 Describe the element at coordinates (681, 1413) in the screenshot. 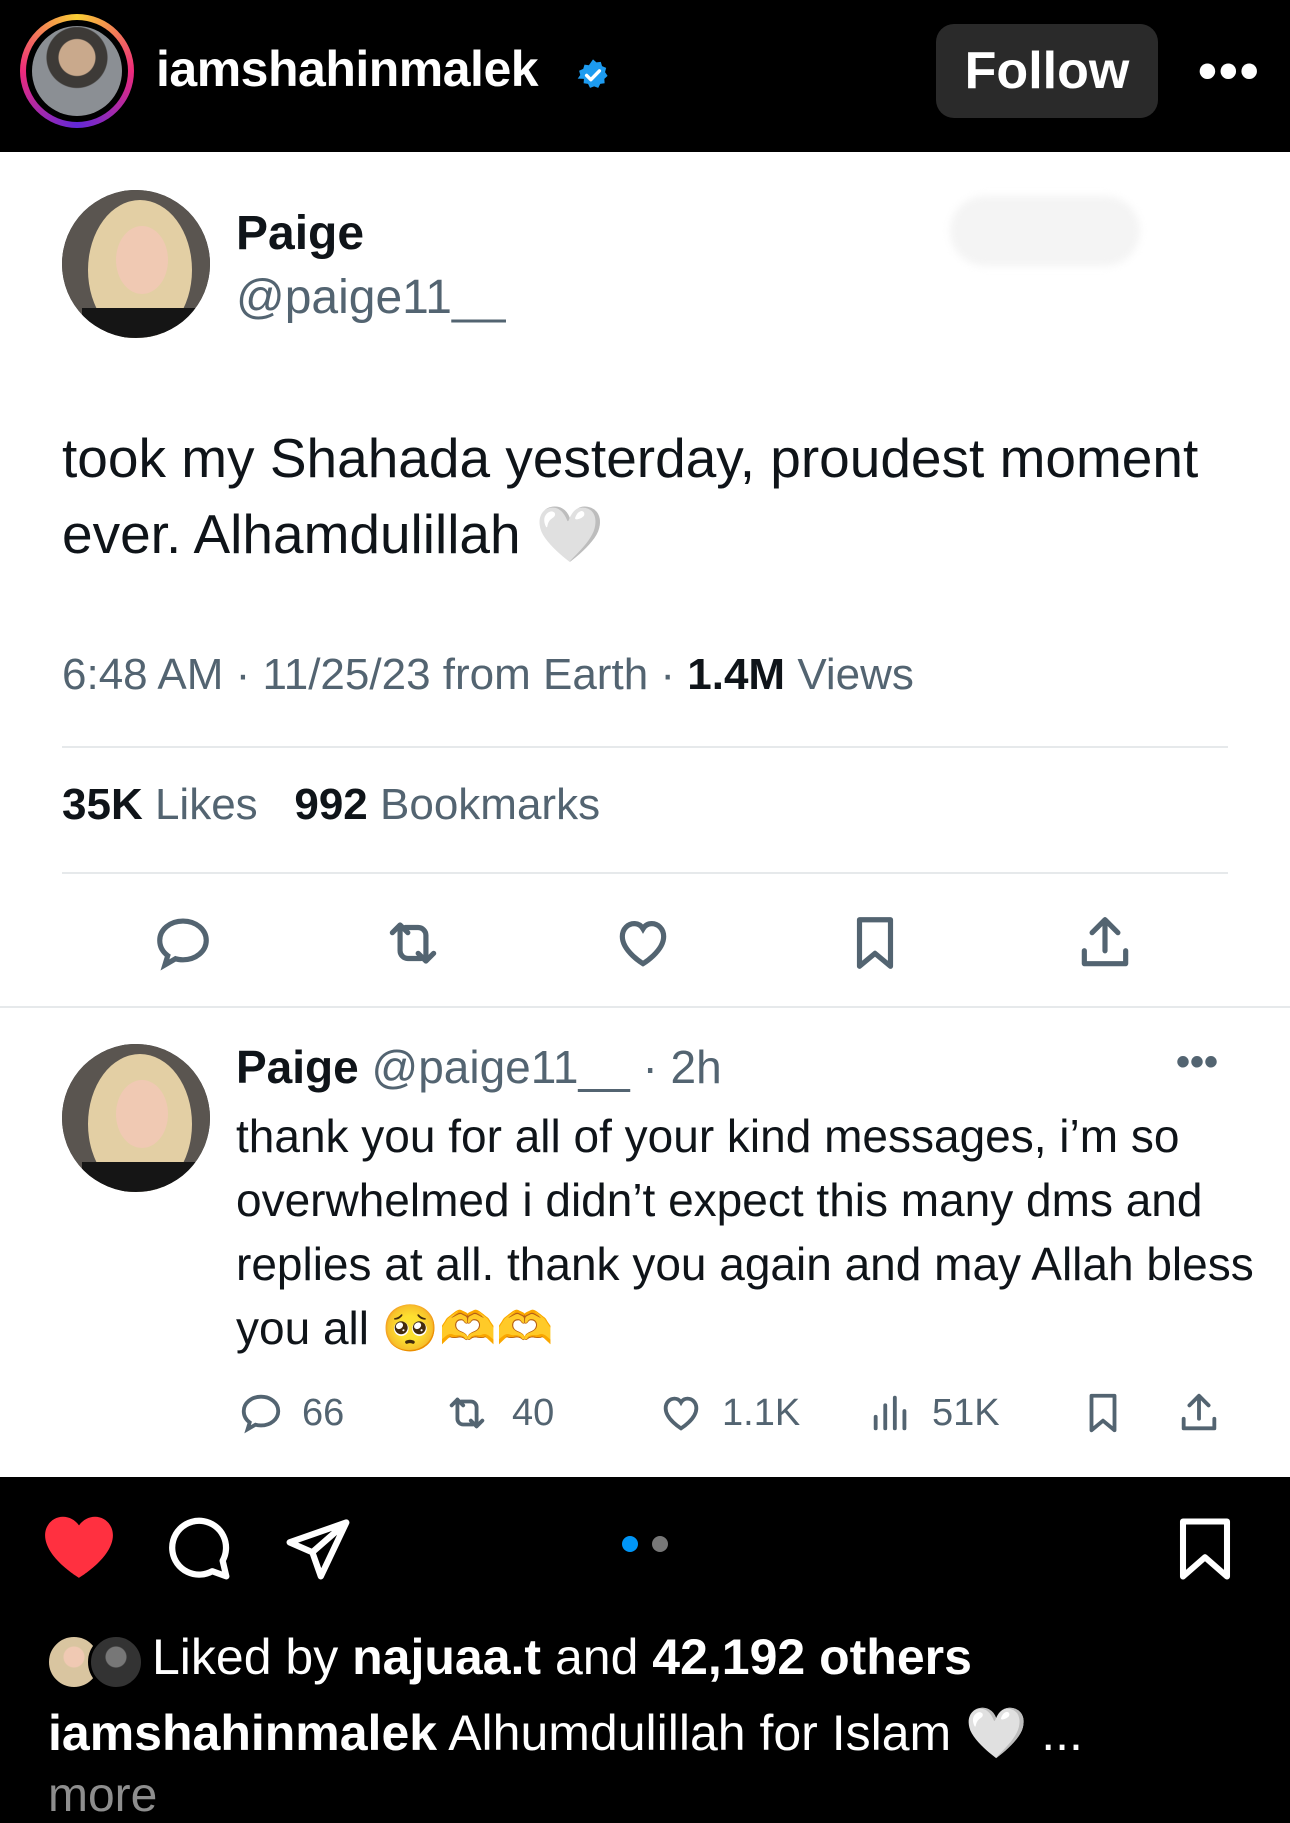

I see `reply-like-icon` at that location.